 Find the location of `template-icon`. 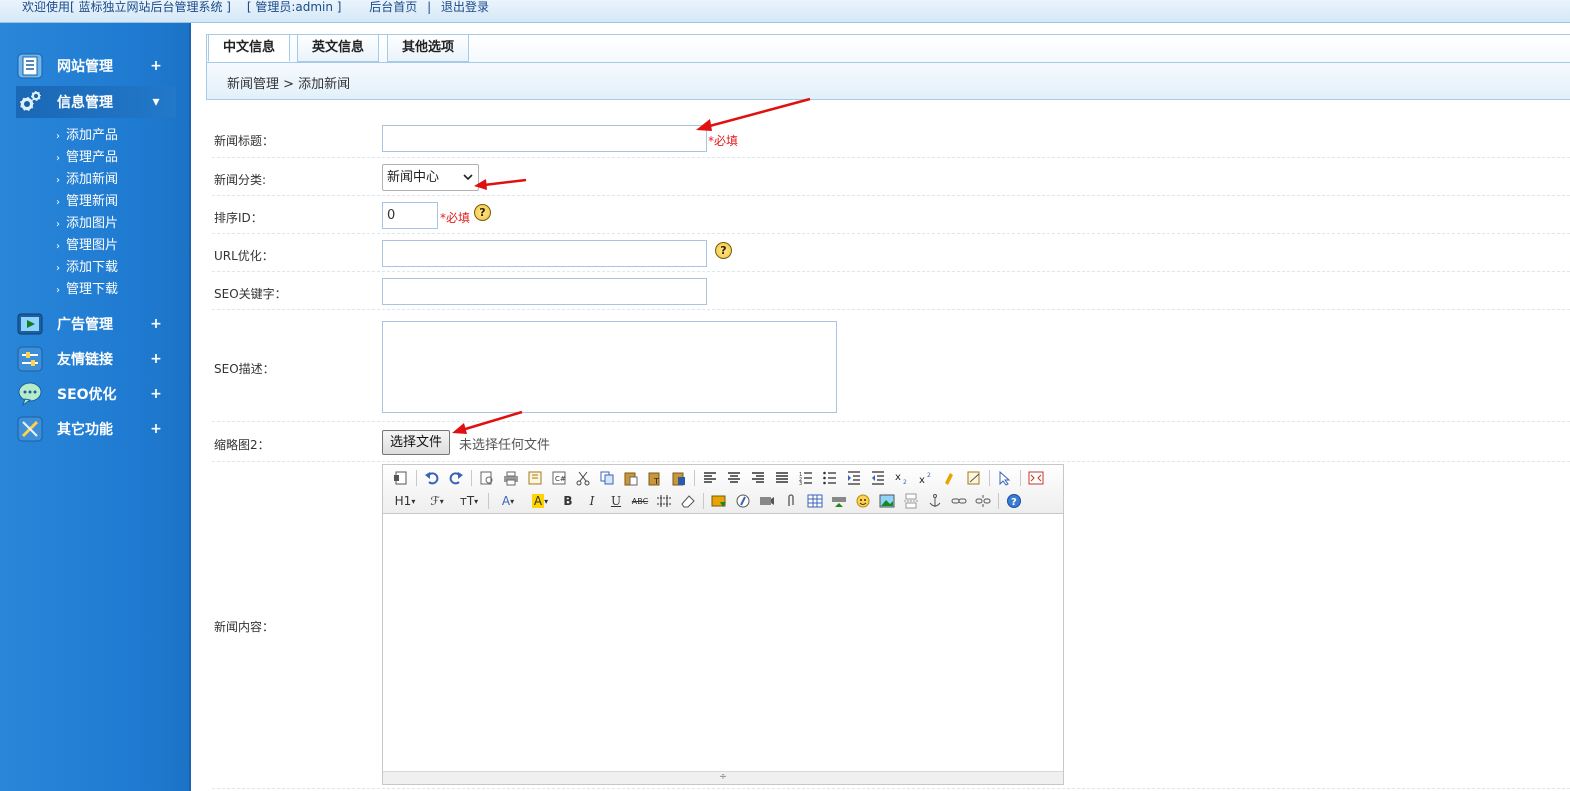

template-icon is located at coordinates (535, 478).